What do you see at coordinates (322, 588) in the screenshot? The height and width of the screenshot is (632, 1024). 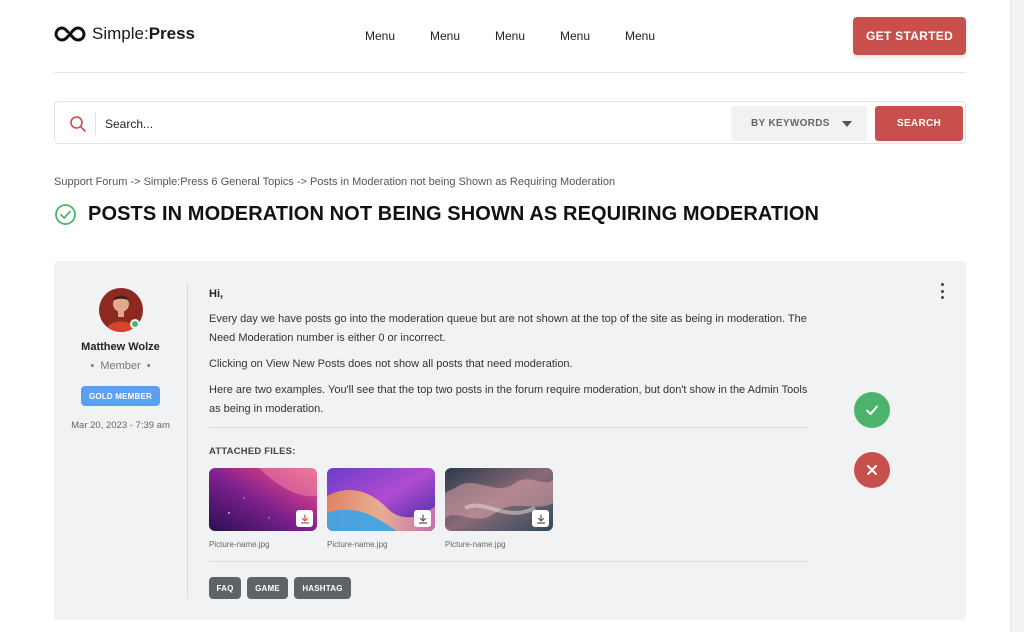 I see `tag: HASHTAG` at bounding box center [322, 588].